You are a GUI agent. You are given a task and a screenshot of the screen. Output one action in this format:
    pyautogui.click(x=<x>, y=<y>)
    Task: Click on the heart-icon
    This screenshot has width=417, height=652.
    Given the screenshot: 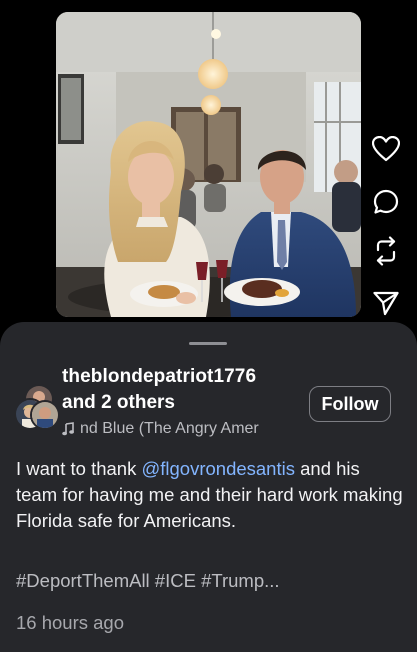 What is the action you would take?
    pyautogui.click(x=386, y=149)
    